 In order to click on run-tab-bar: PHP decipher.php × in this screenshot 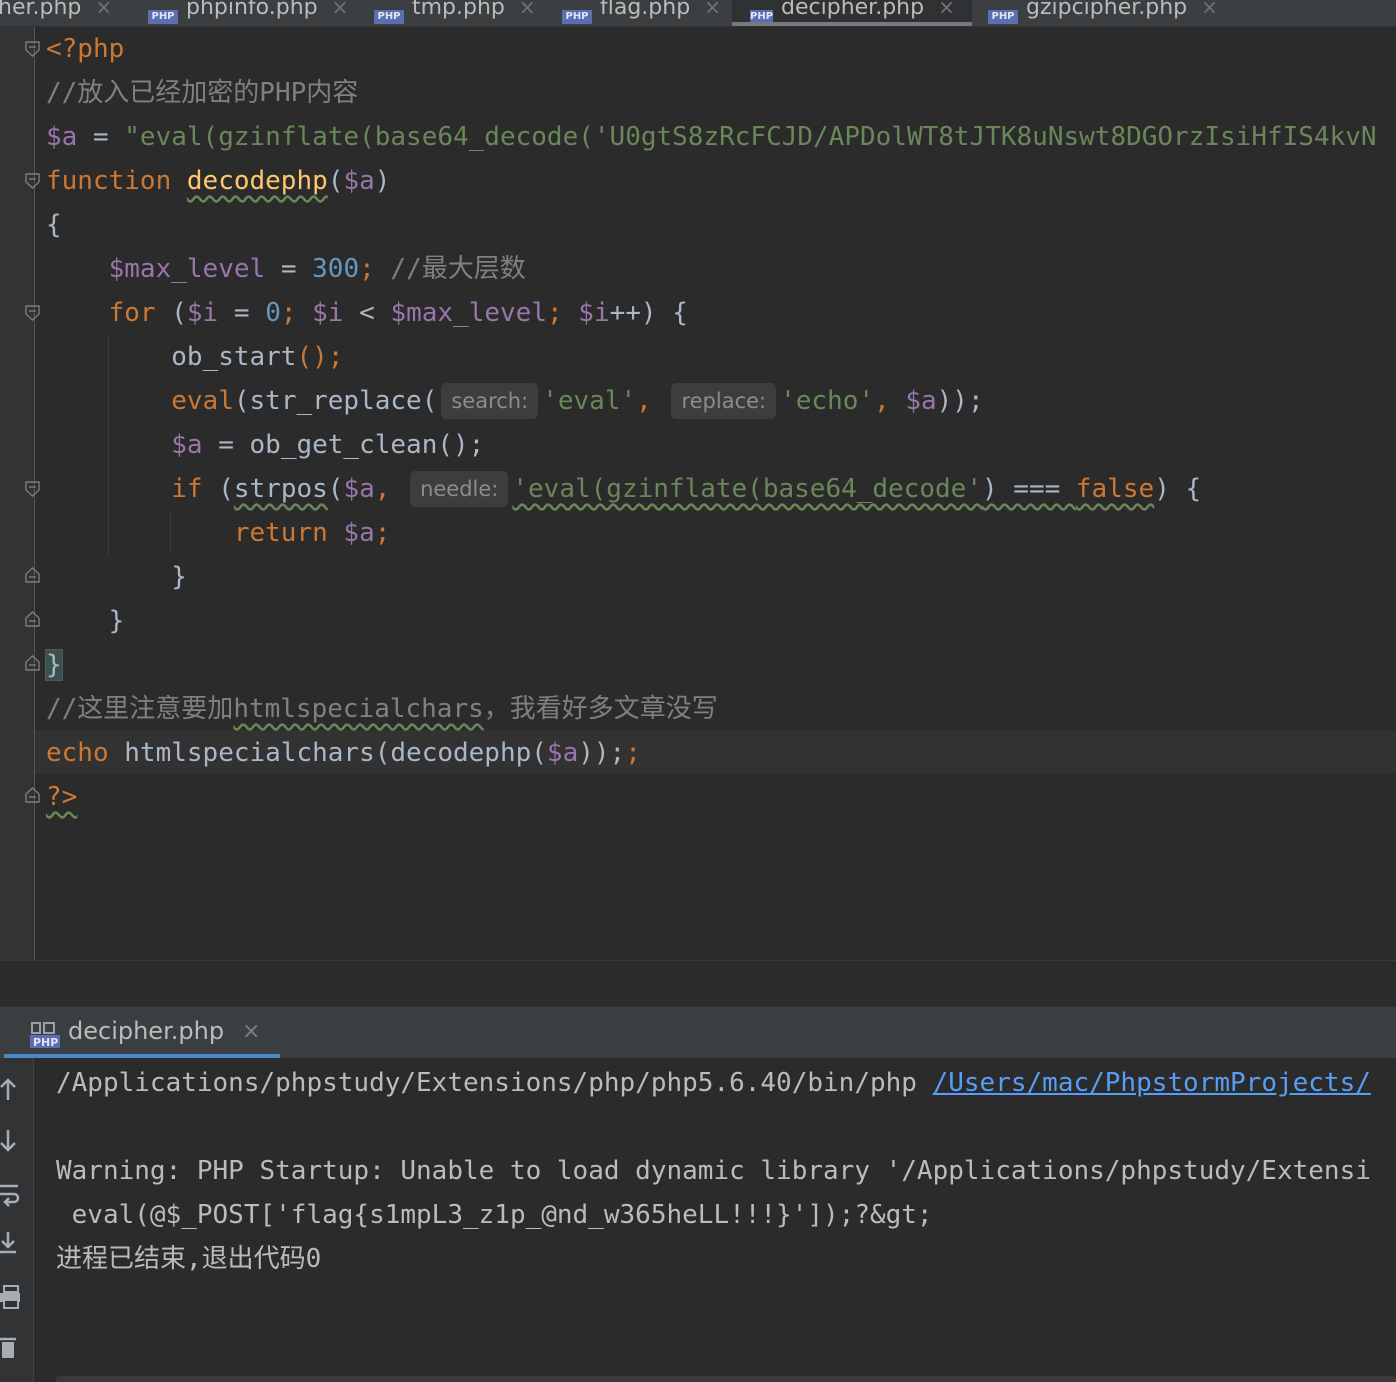, I will do `click(698, 1032)`.